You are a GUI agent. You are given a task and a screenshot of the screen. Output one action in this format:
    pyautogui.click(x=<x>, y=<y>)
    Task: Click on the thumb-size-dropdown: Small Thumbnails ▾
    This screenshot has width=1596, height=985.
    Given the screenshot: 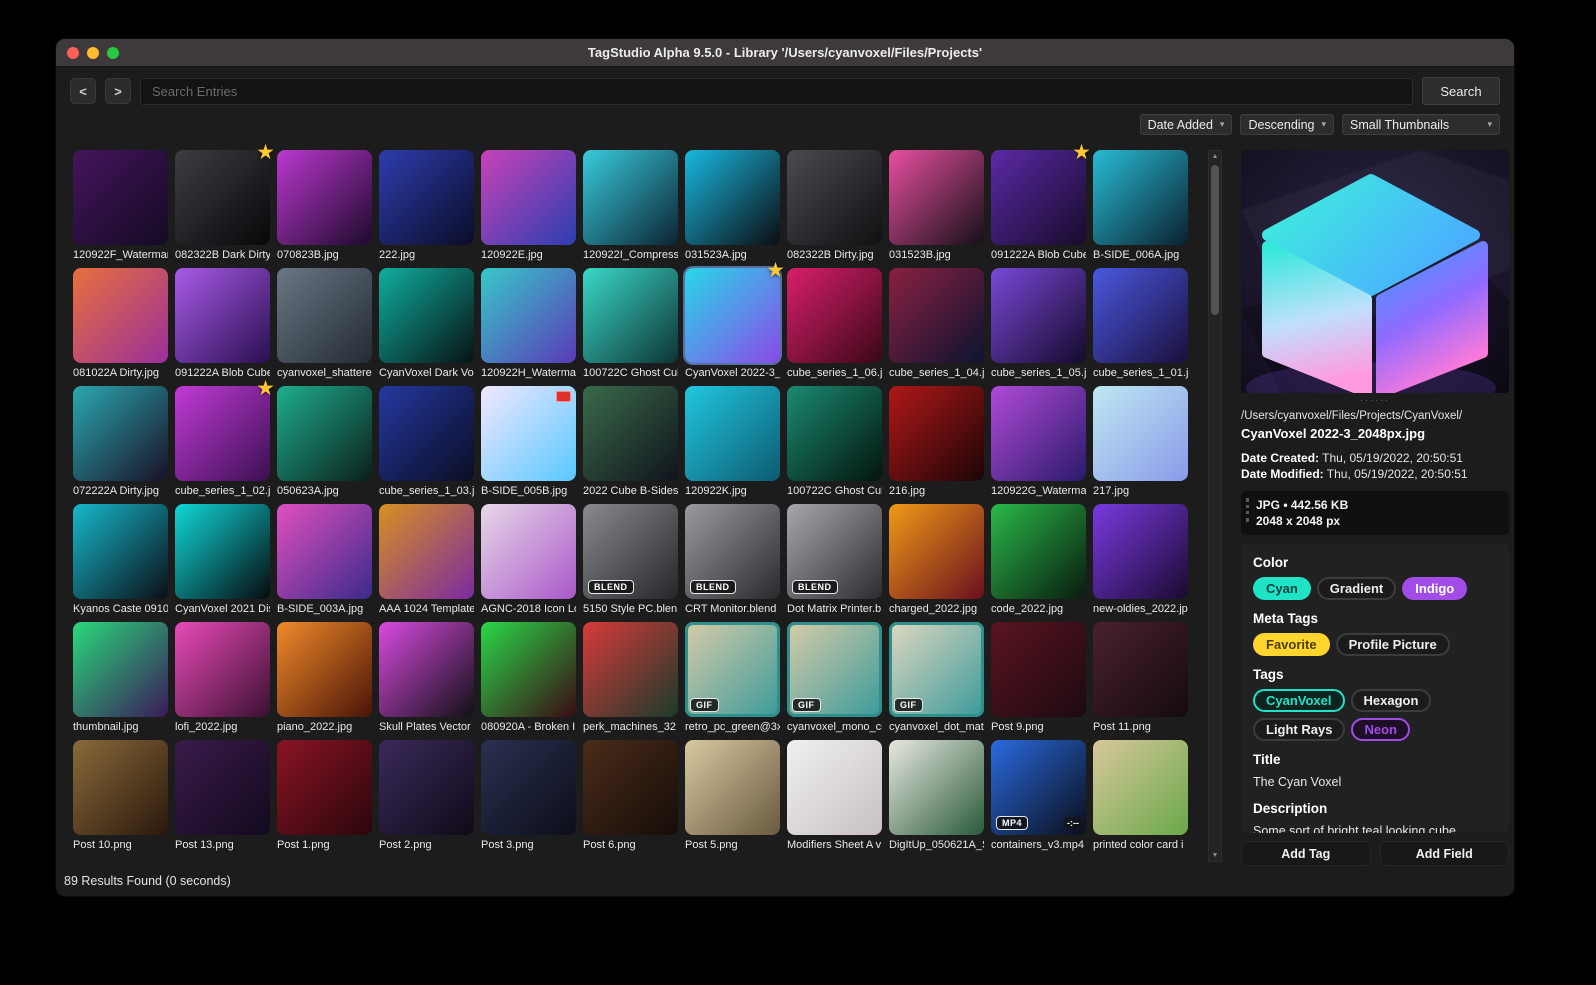 What is the action you would take?
    pyautogui.click(x=1421, y=124)
    